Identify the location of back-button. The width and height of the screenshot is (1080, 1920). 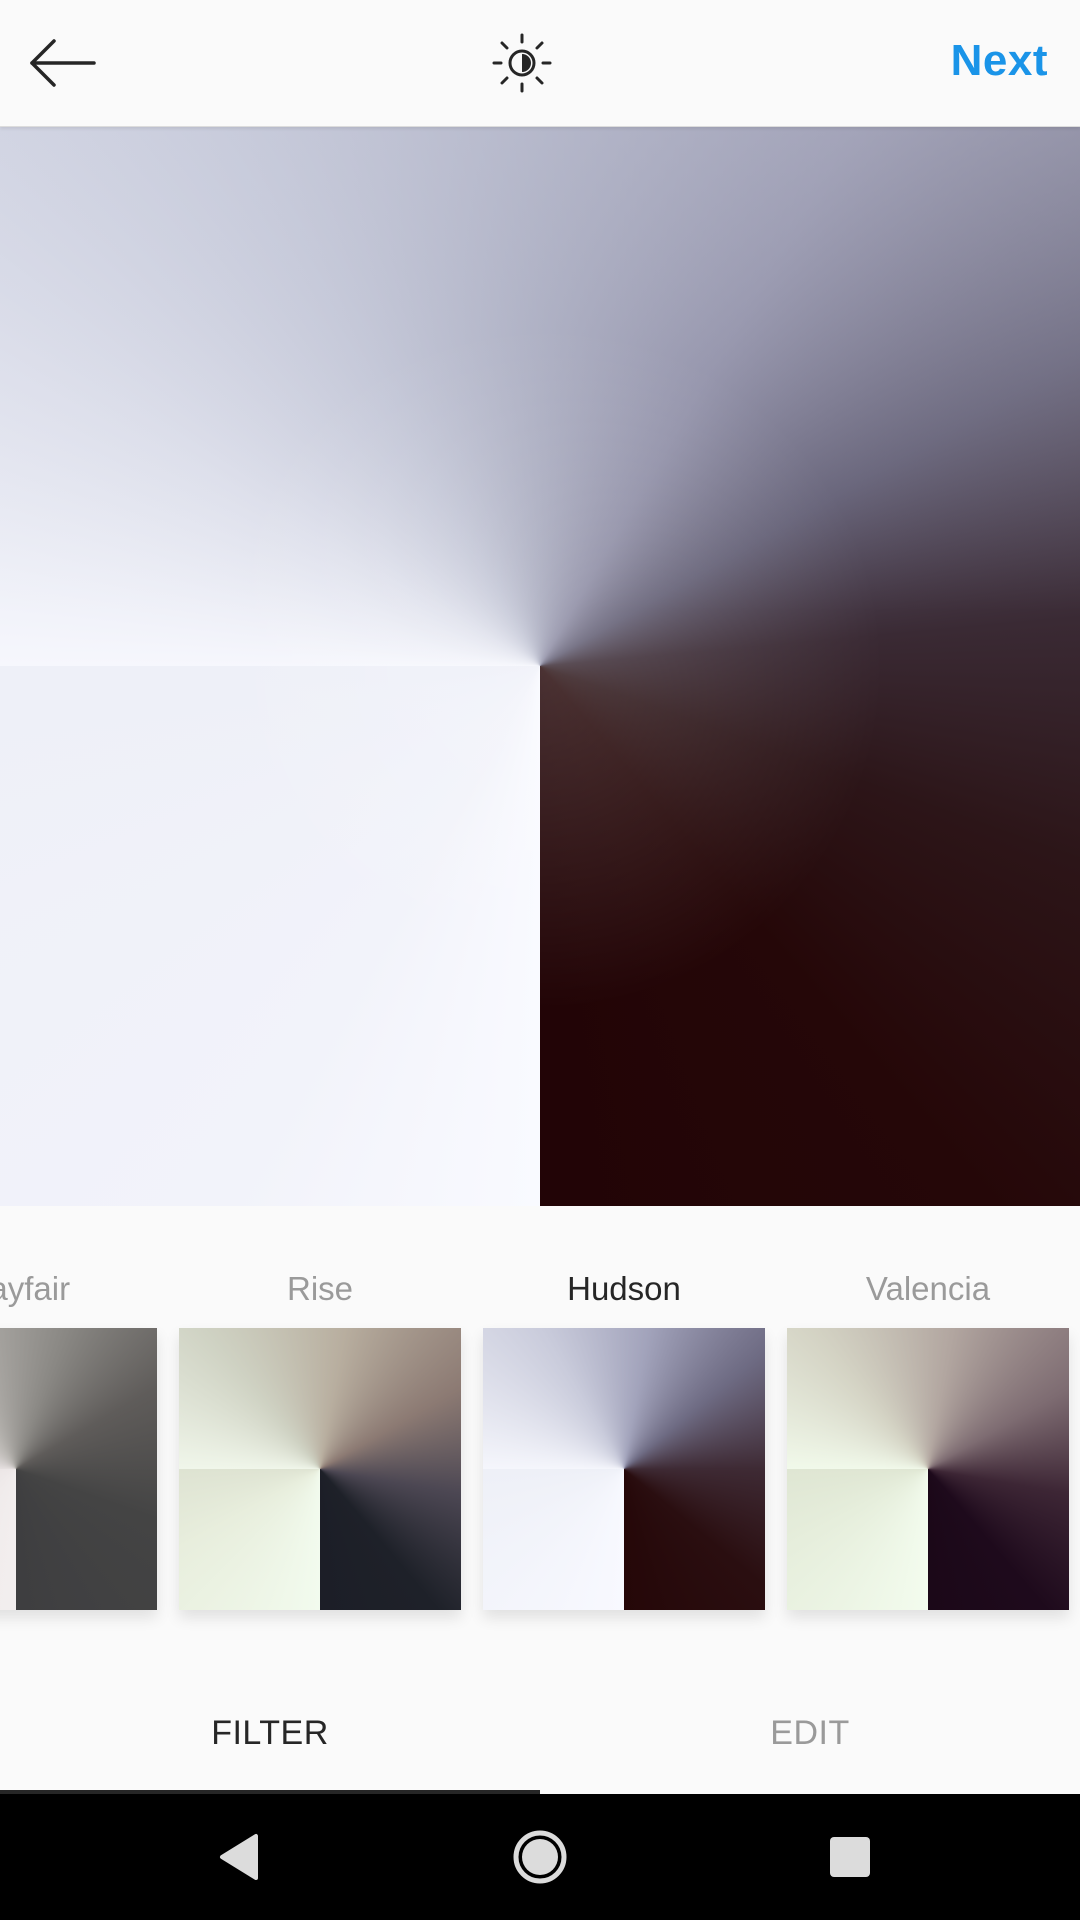
(61, 63).